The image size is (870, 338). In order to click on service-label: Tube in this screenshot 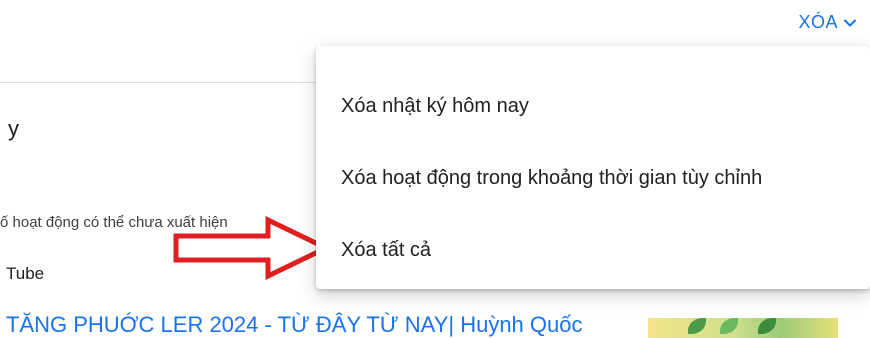, I will do `click(25, 273)`.